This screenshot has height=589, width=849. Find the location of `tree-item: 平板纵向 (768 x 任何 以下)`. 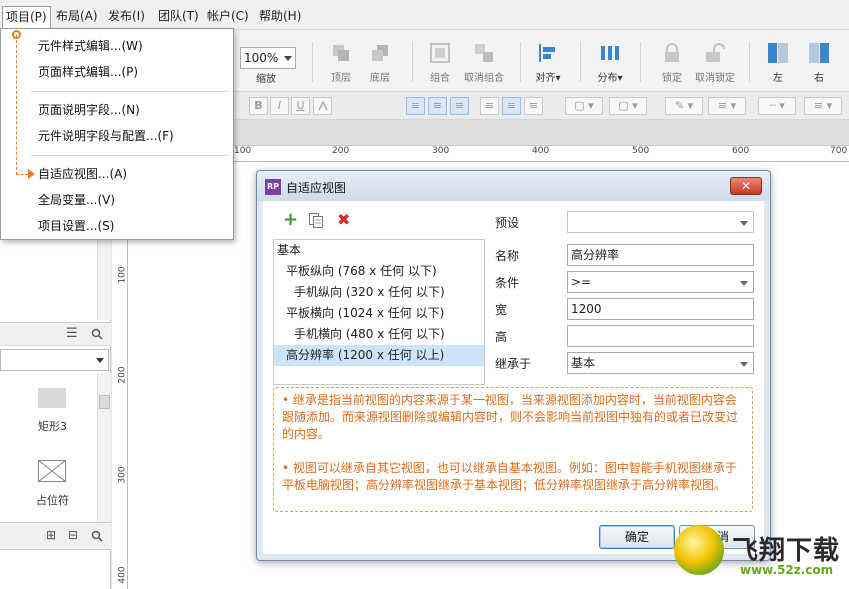

tree-item: 平板纵向 (768 x 任何 以下) is located at coordinates (379, 271).